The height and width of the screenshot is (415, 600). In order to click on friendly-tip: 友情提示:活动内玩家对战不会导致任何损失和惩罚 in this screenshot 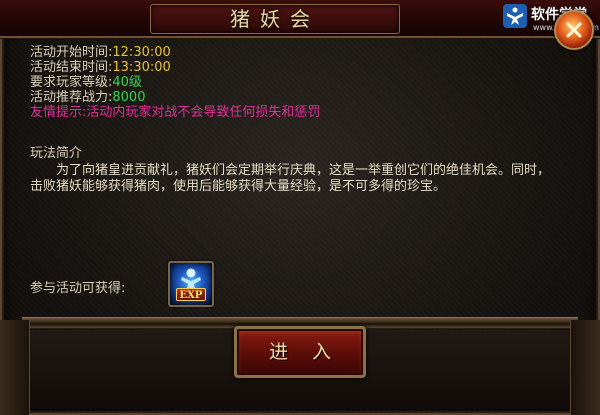, I will do `click(175, 112)`.